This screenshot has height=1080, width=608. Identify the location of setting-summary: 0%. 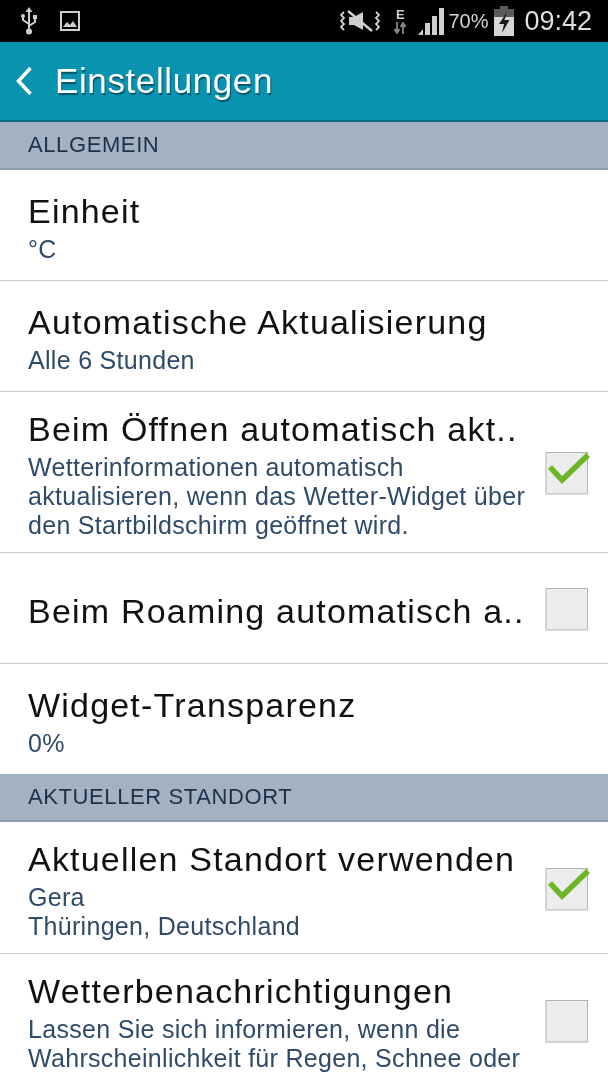
(47, 743).